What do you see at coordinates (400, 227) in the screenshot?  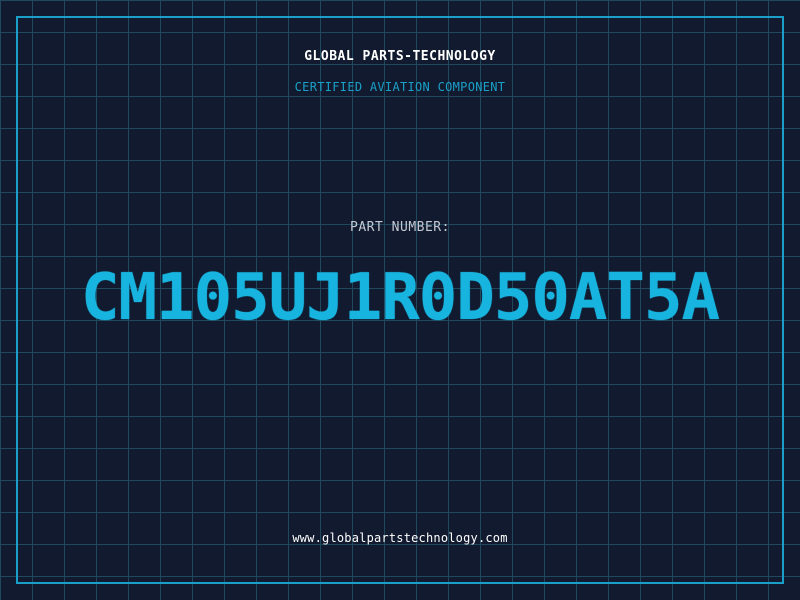 I see `part-number-label: PART NUMBER:` at bounding box center [400, 227].